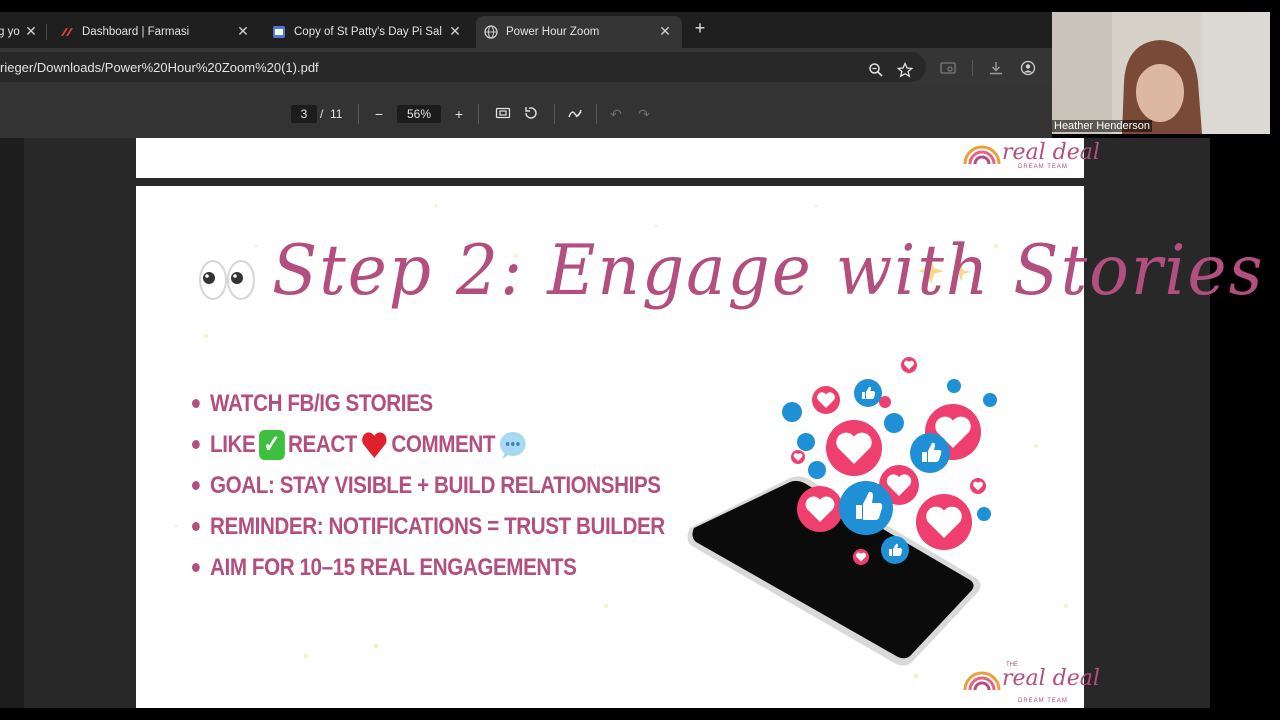 The height and width of the screenshot is (720, 1280). What do you see at coordinates (379, 114) in the screenshot?
I see `zoom-out-icon: −` at bounding box center [379, 114].